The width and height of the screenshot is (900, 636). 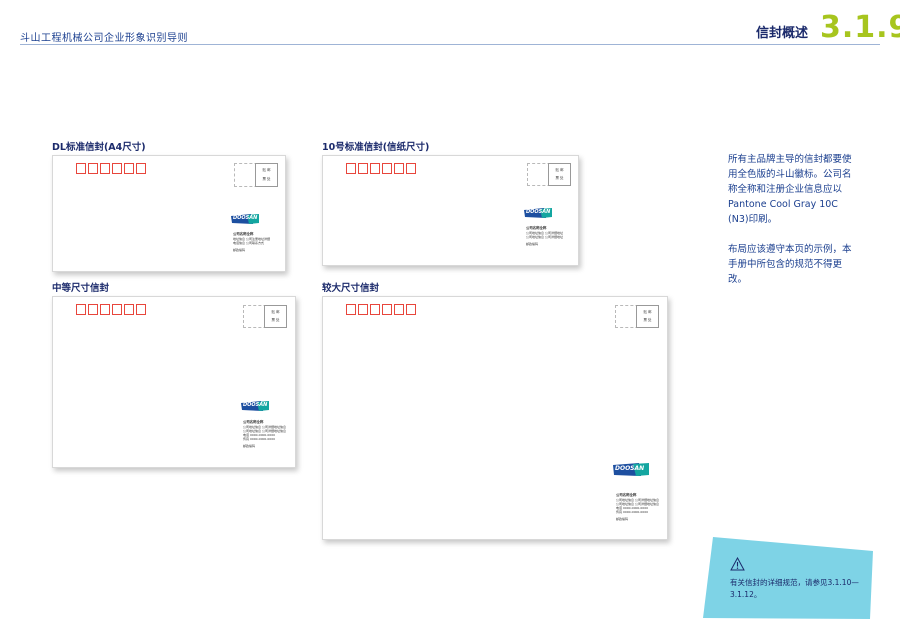 What do you see at coordinates (351, 288) in the screenshot?
I see `envelope-title-large: 较大尺寸信封` at bounding box center [351, 288].